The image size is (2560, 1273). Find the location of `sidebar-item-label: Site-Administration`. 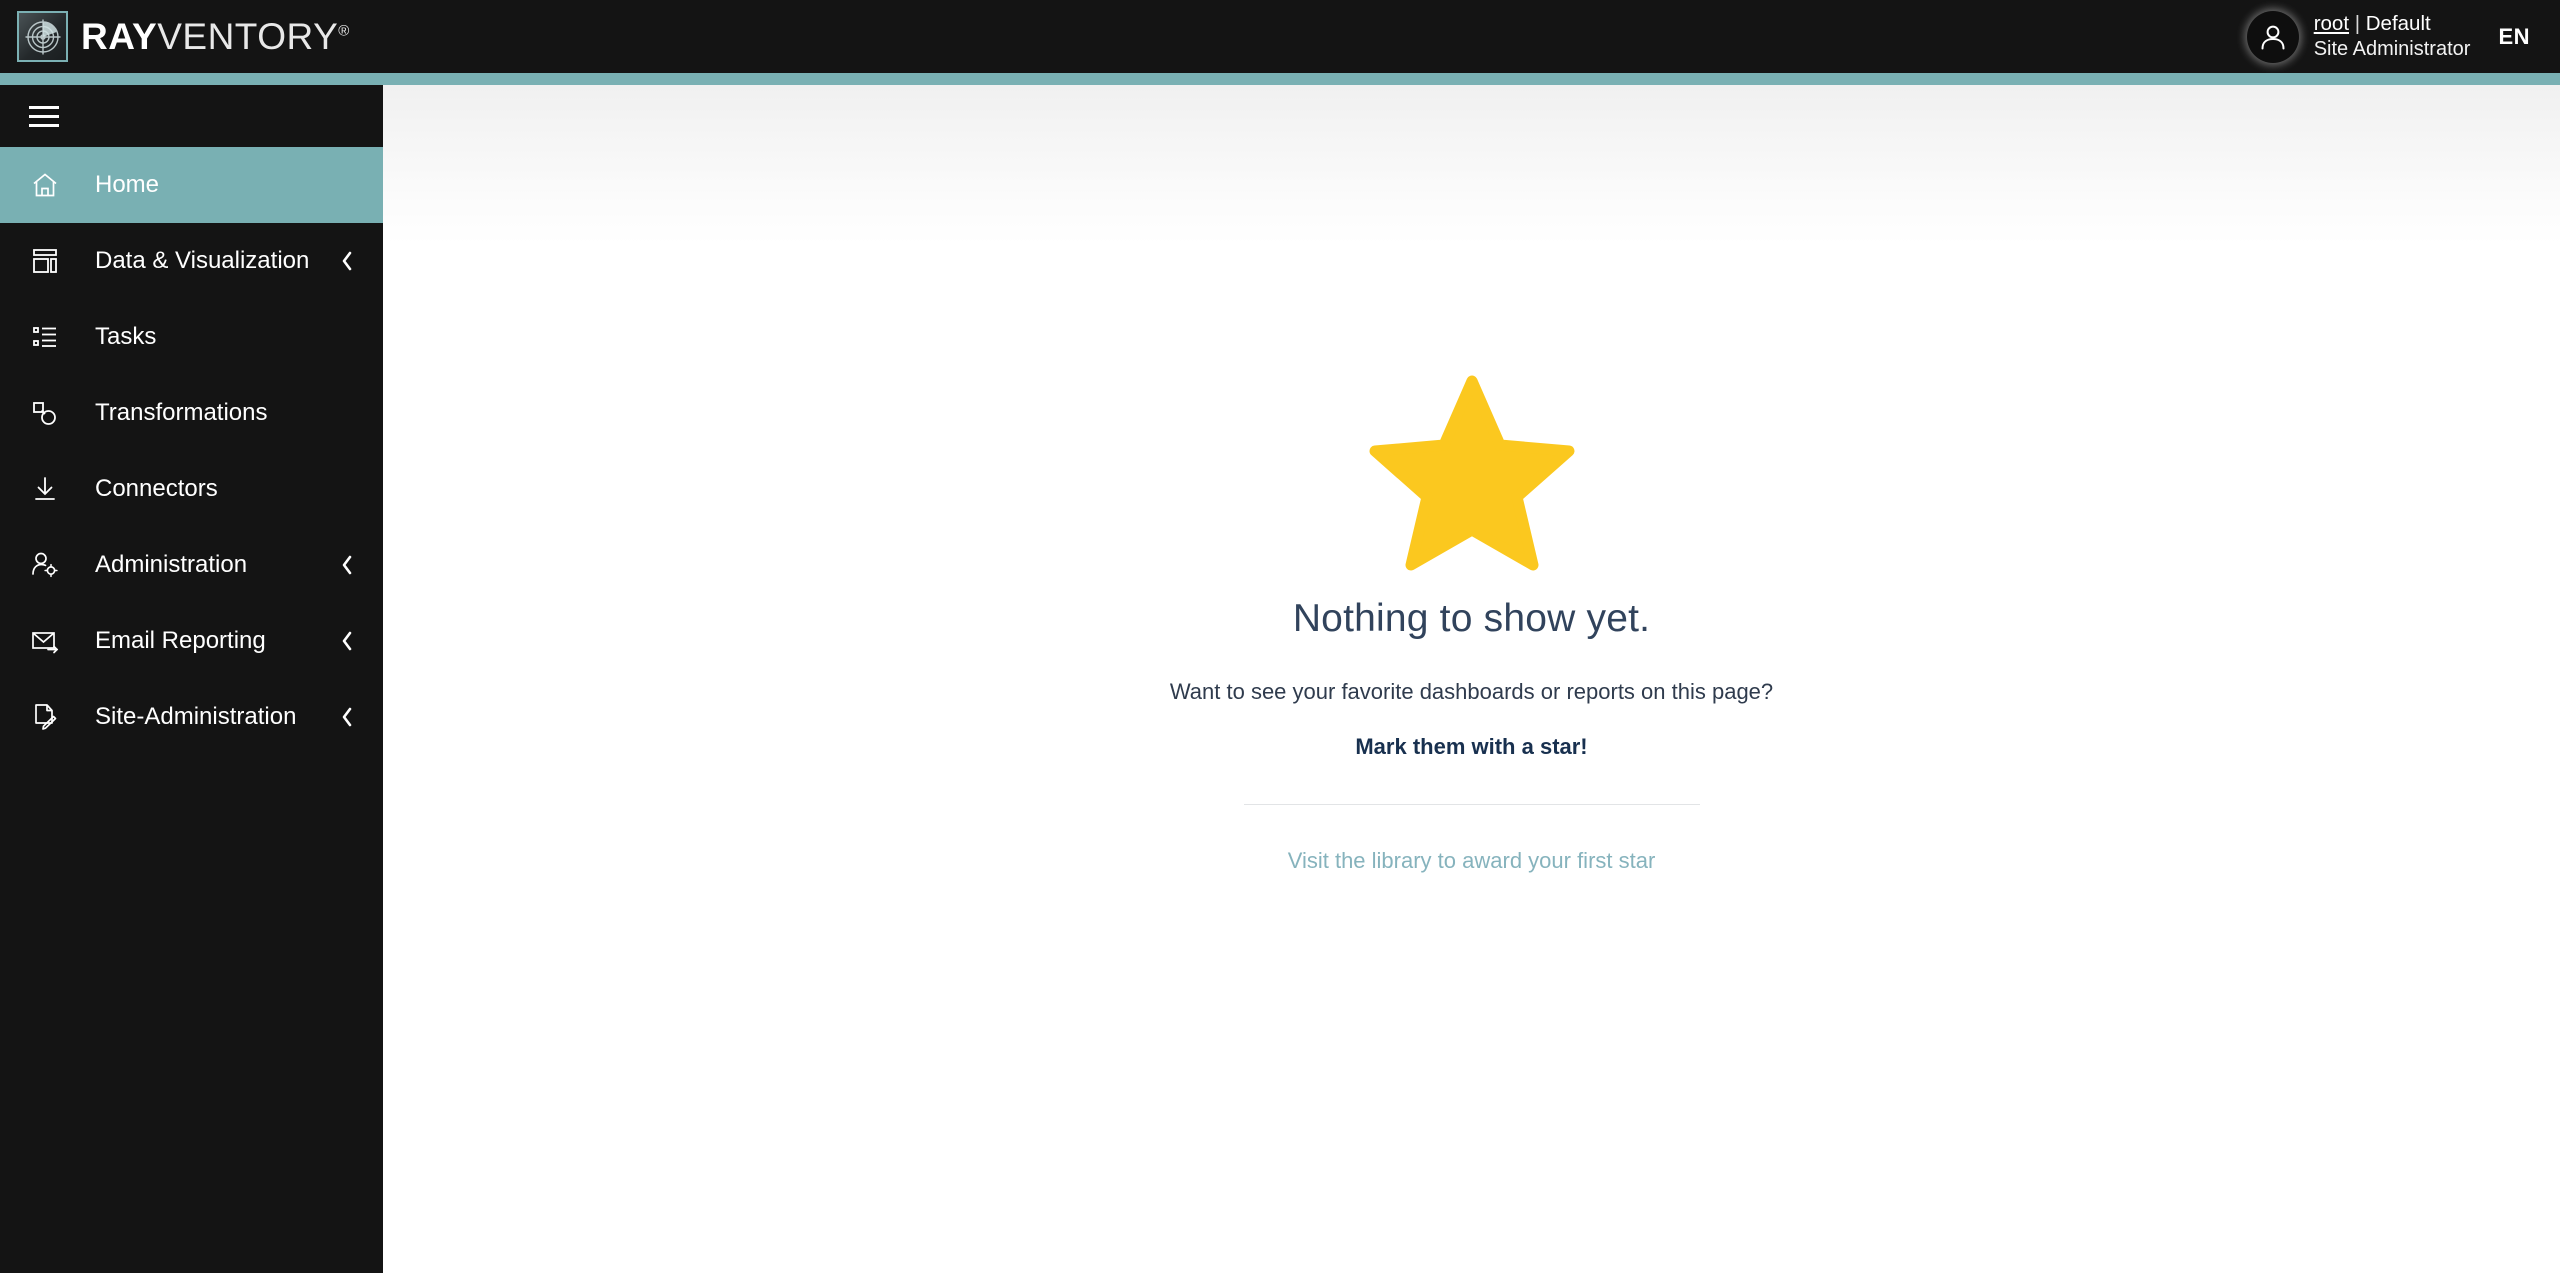

sidebar-item-label: Site-Administration is located at coordinates (196, 716).